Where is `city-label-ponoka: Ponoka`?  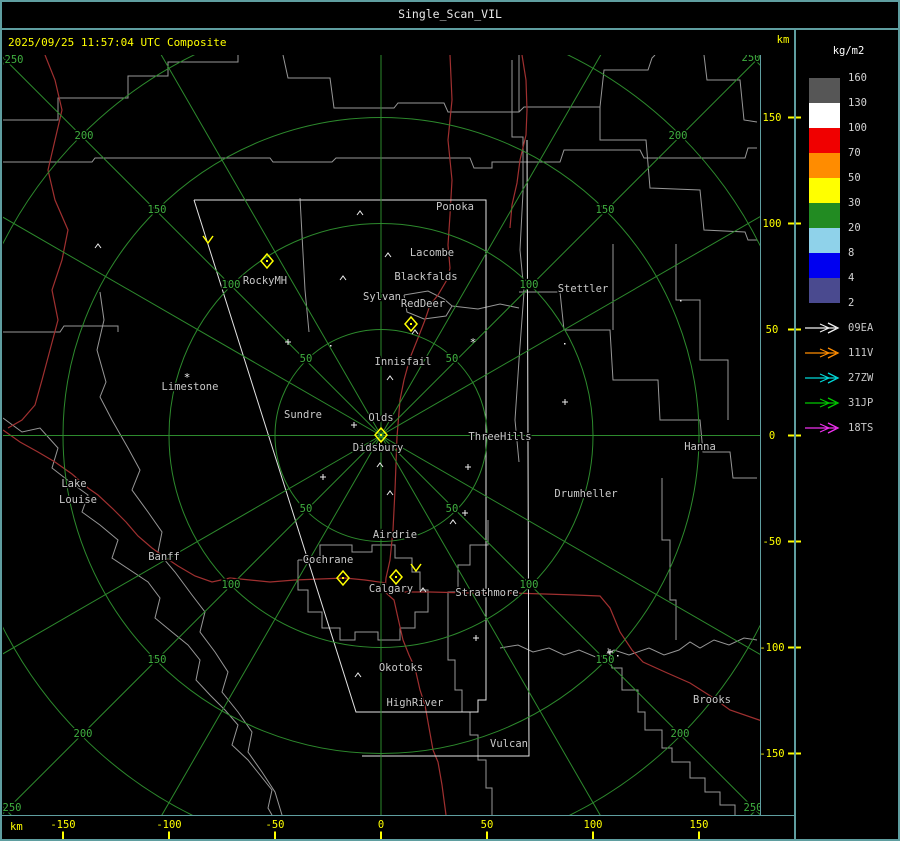 city-label-ponoka: Ponoka is located at coordinates (455, 207).